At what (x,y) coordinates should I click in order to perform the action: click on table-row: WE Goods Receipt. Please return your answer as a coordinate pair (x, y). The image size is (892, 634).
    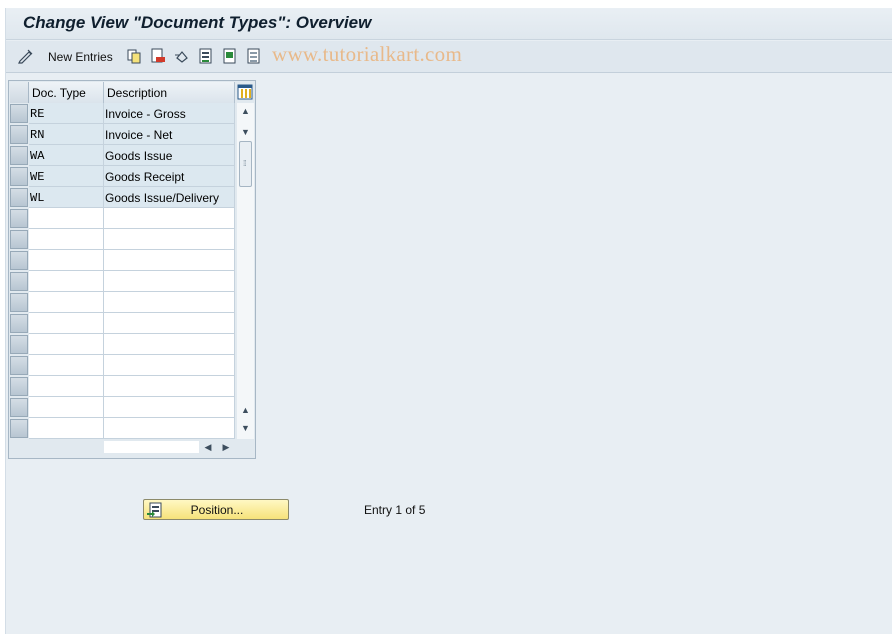
    Looking at the image, I should click on (122, 176).